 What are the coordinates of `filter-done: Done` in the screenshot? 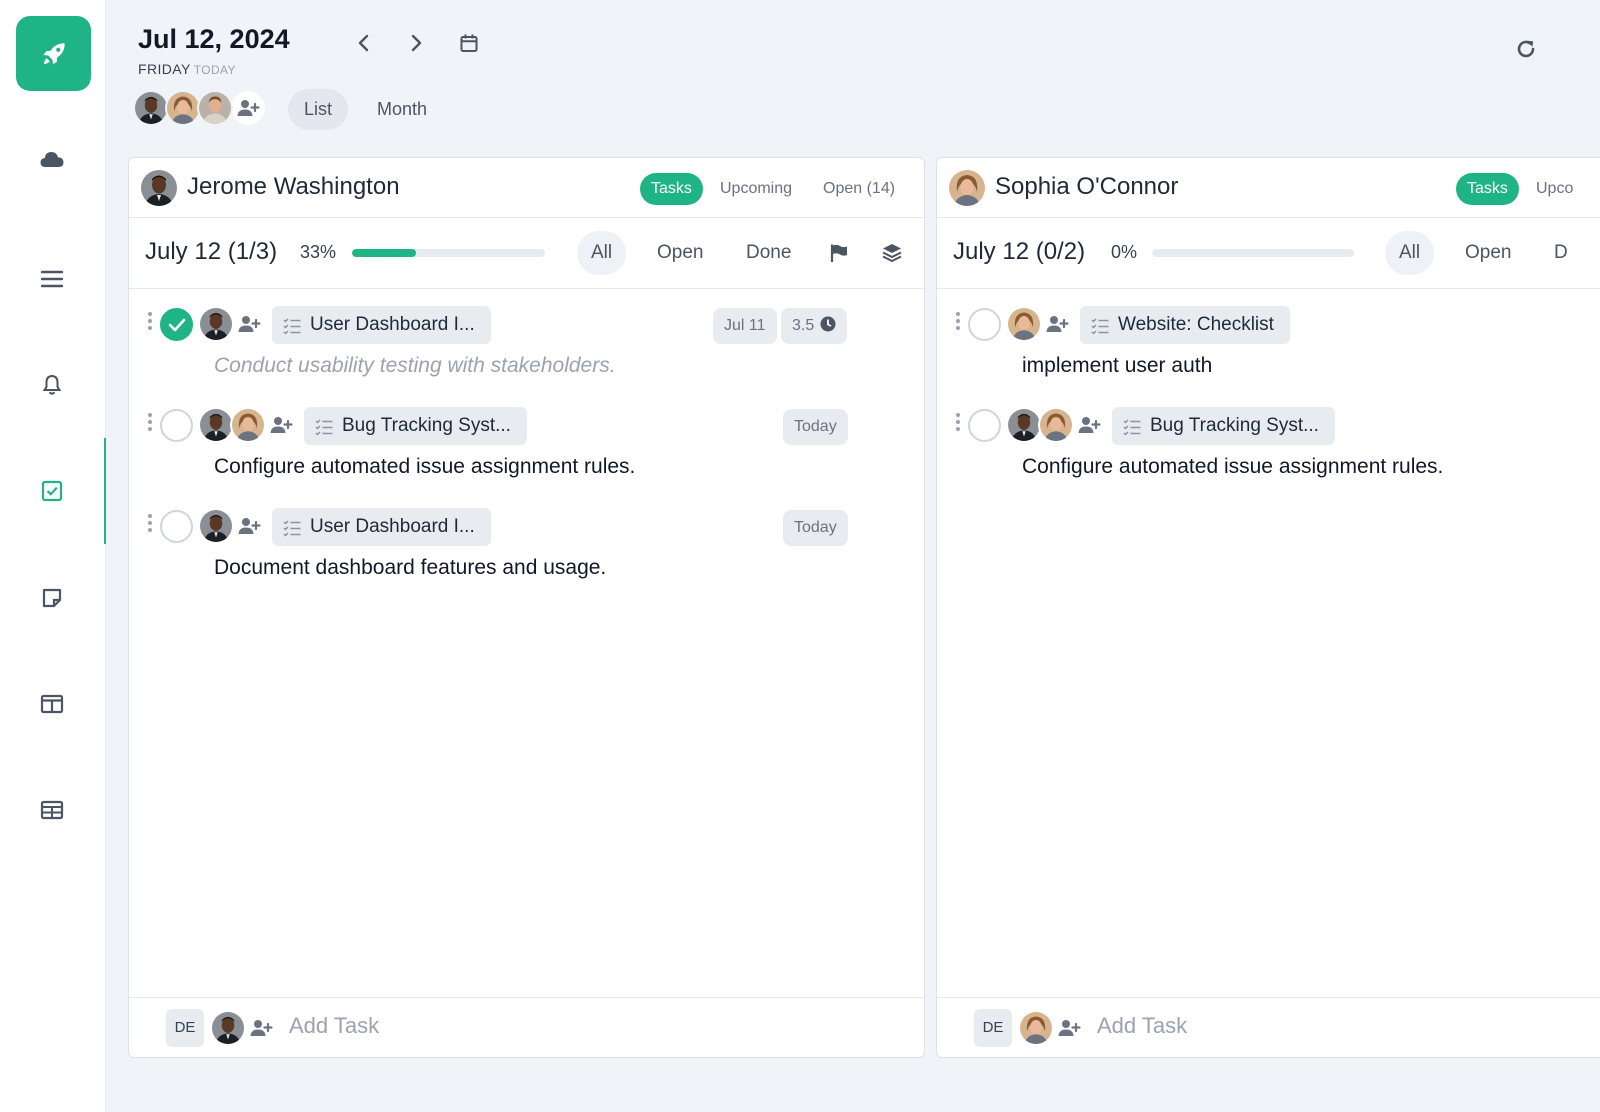 It's located at (768, 253).